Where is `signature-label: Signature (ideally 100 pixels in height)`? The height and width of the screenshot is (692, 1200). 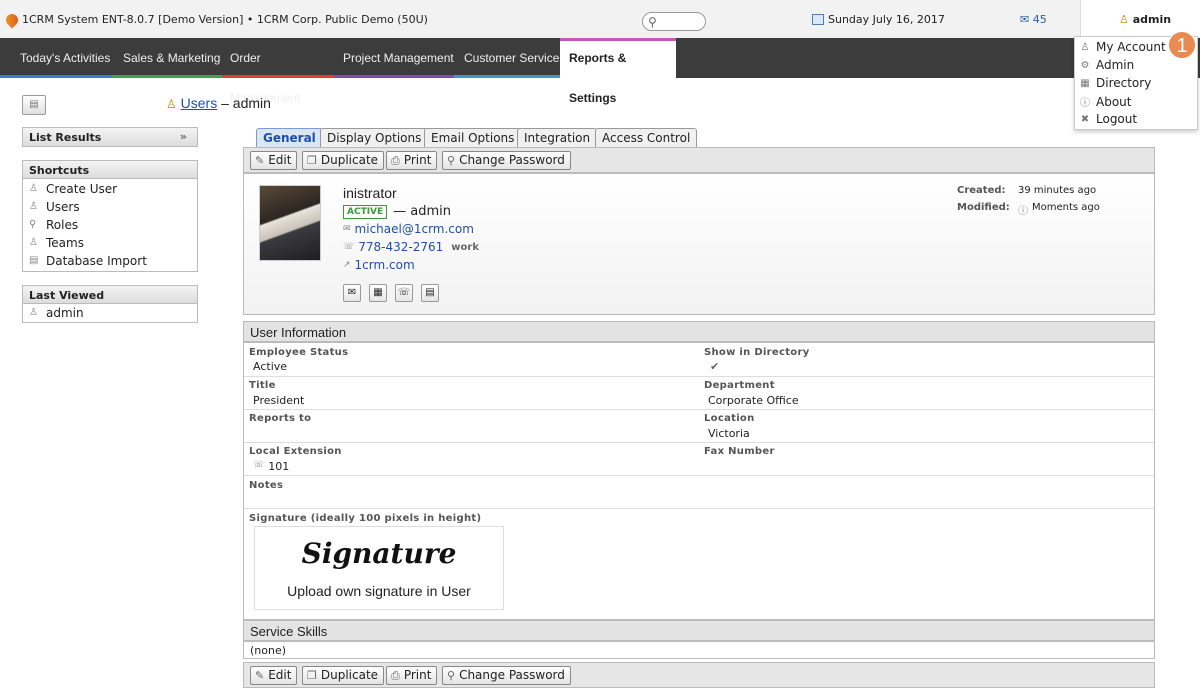 signature-label: Signature (ideally 100 pixels in height) is located at coordinates (365, 518).